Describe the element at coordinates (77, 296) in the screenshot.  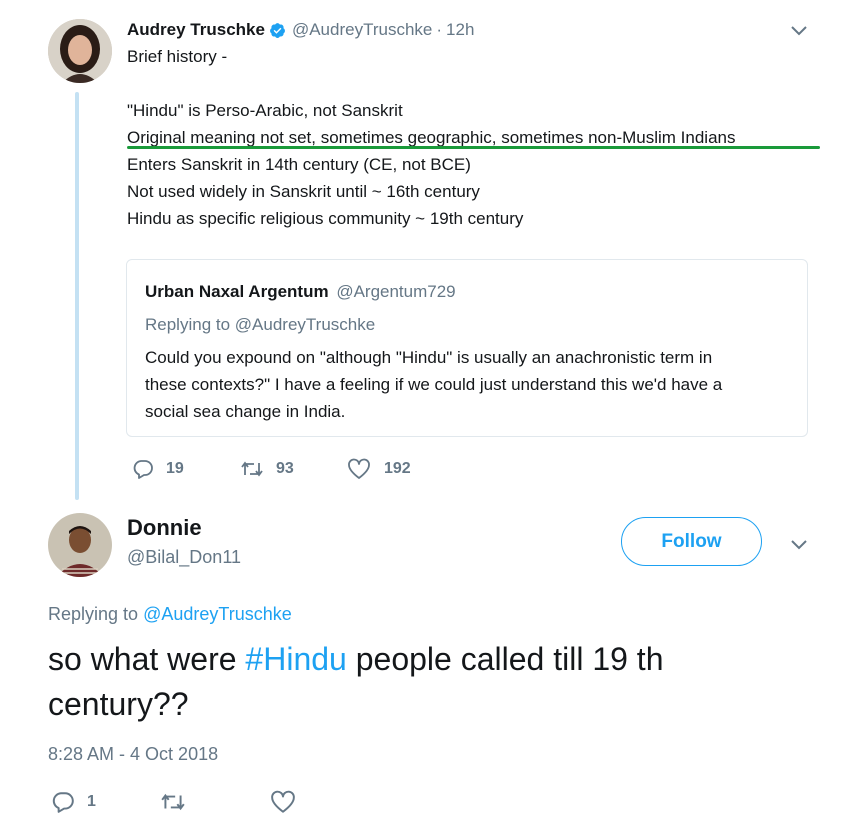
I see `thread-connector-line` at that location.